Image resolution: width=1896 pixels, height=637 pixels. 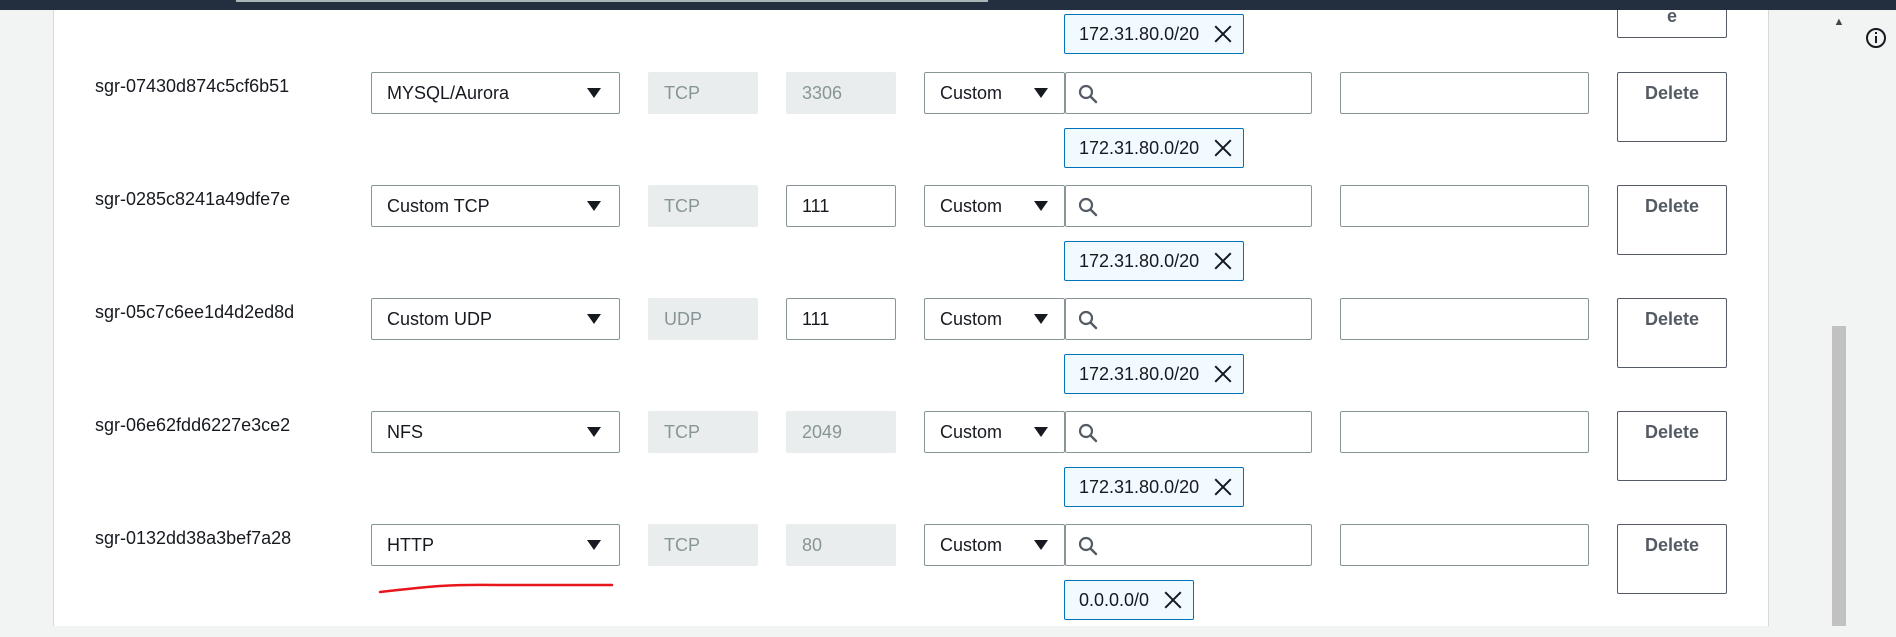 I want to click on type-select: NFS, so click(x=495, y=432).